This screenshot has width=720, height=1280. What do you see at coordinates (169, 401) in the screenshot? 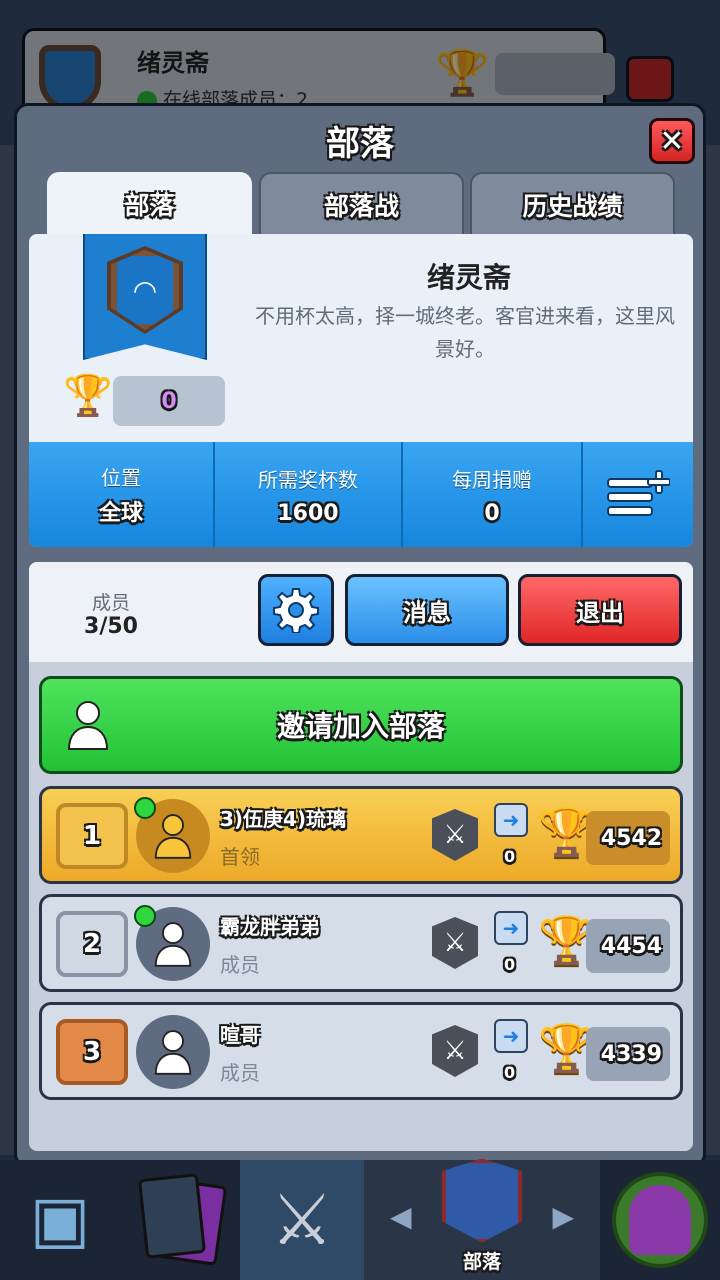
I see `clan-score: 0` at bounding box center [169, 401].